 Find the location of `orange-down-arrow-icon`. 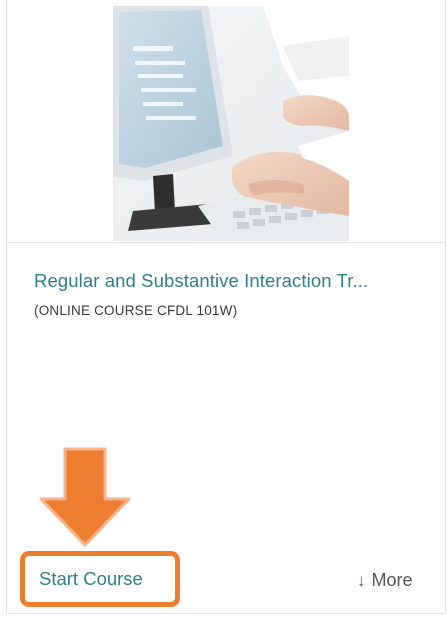

orange-down-arrow-icon is located at coordinates (85, 497).